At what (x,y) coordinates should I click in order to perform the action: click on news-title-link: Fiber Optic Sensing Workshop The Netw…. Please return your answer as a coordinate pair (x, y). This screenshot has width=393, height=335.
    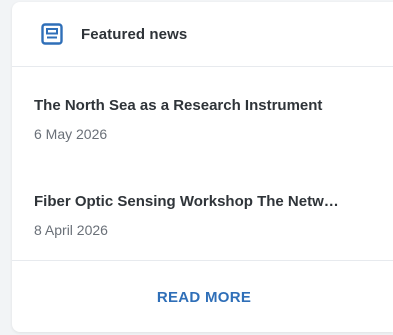
    Looking at the image, I should click on (205, 202).